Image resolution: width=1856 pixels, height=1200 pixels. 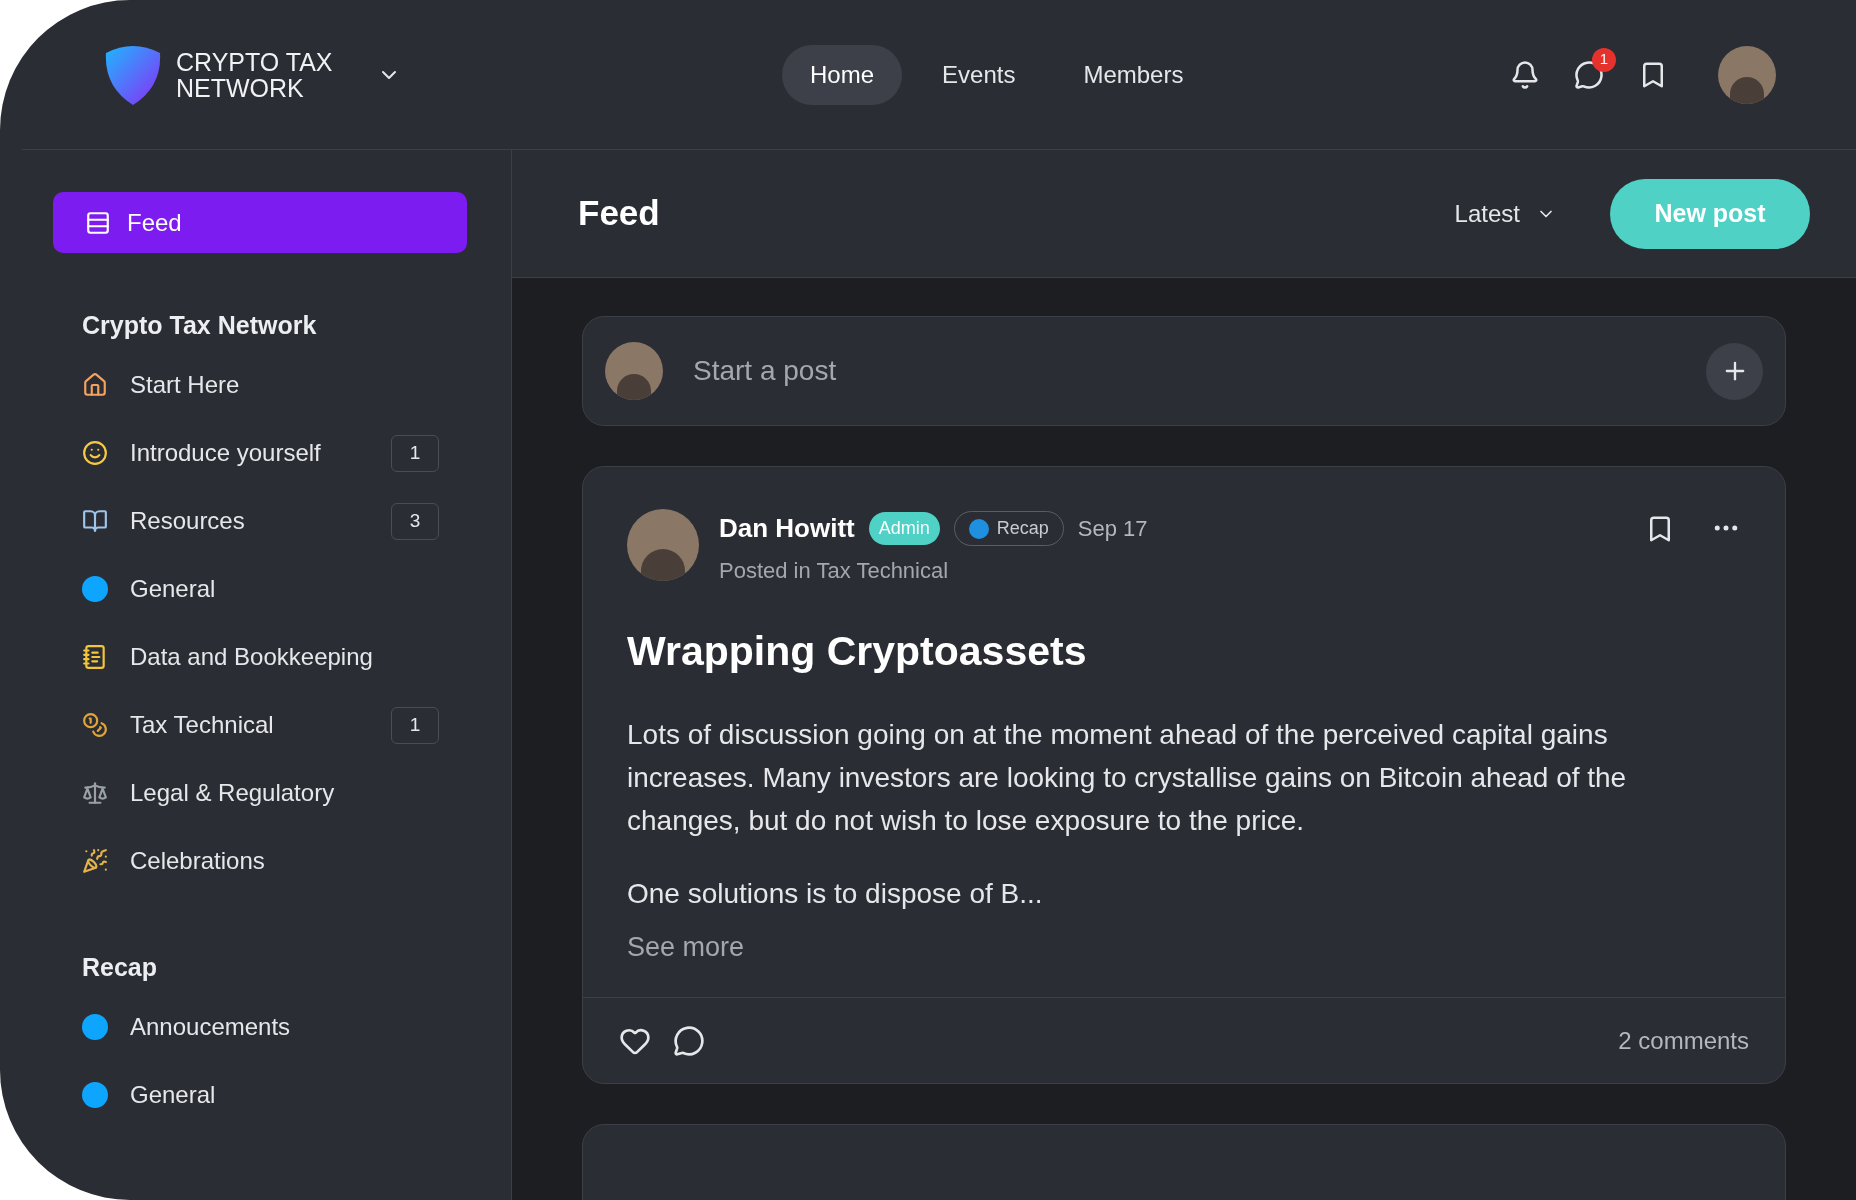 What do you see at coordinates (787, 528) in the screenshot?
I see `author-name: Dan Howitt` at bounding box center [787, 528].